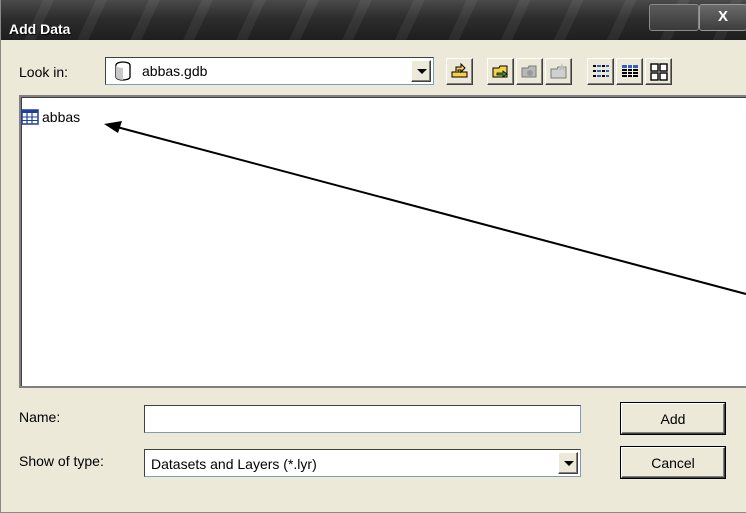 This screenshot has height=513, width=746. I want to click on thumbnails-view-button, so click(658, 71).